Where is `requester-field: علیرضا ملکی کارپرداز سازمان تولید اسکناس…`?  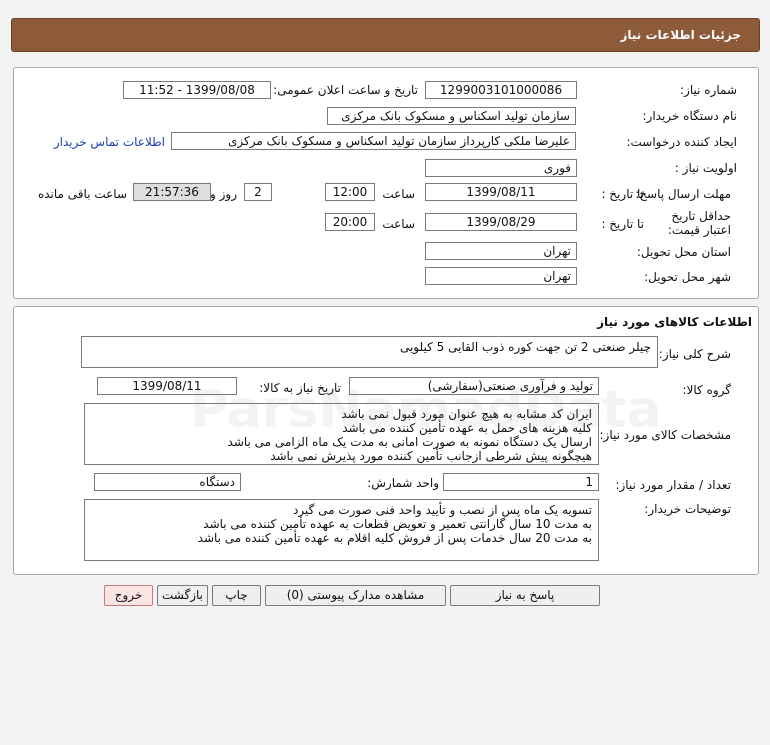
requester-field: علیرضا ملکی کارپرداز سازمان تولید اسکناس… is located at coordinates (373, 141).